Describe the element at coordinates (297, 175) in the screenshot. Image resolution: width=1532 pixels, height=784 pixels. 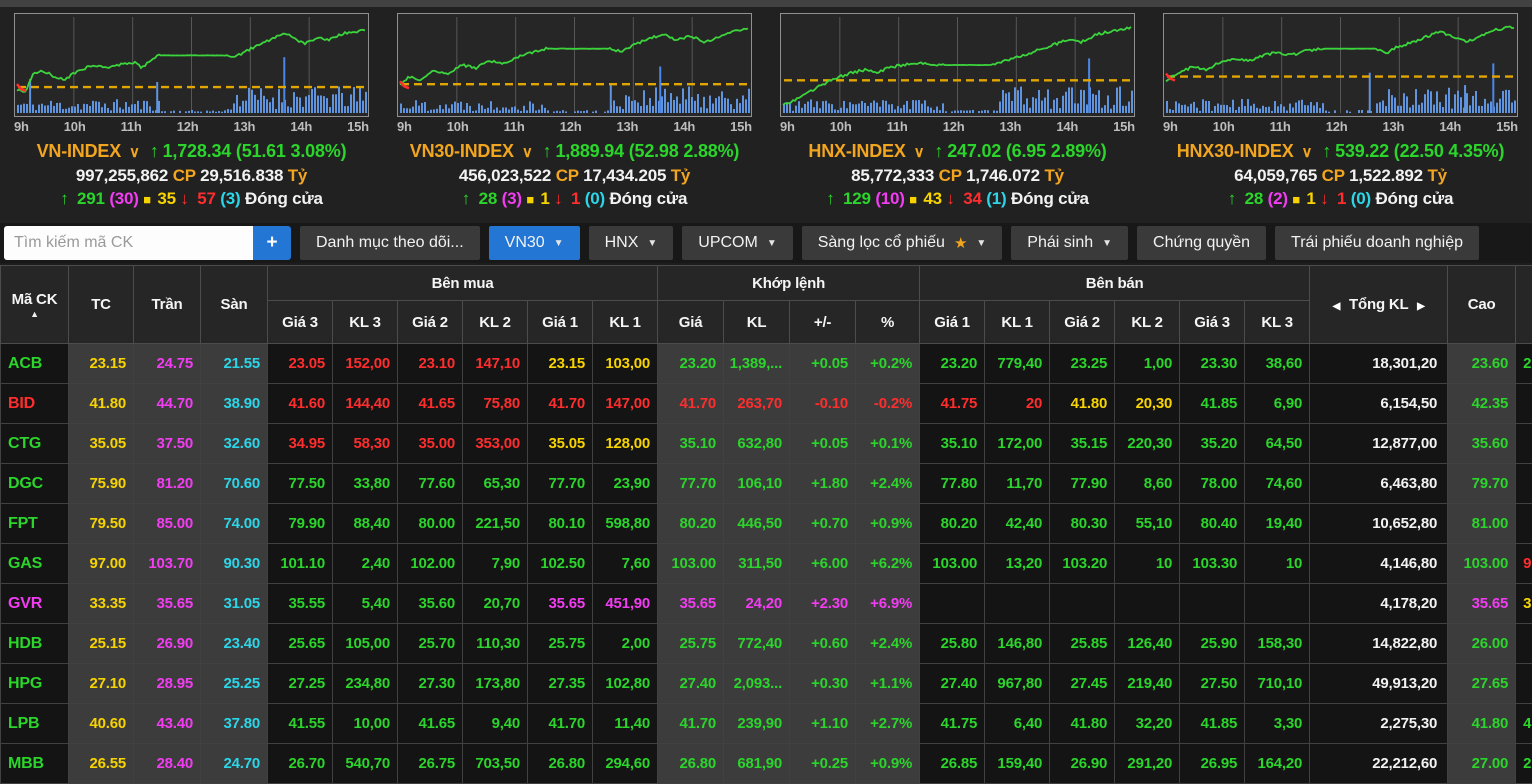
I see `turnover-unit: Tỷ` at that location.